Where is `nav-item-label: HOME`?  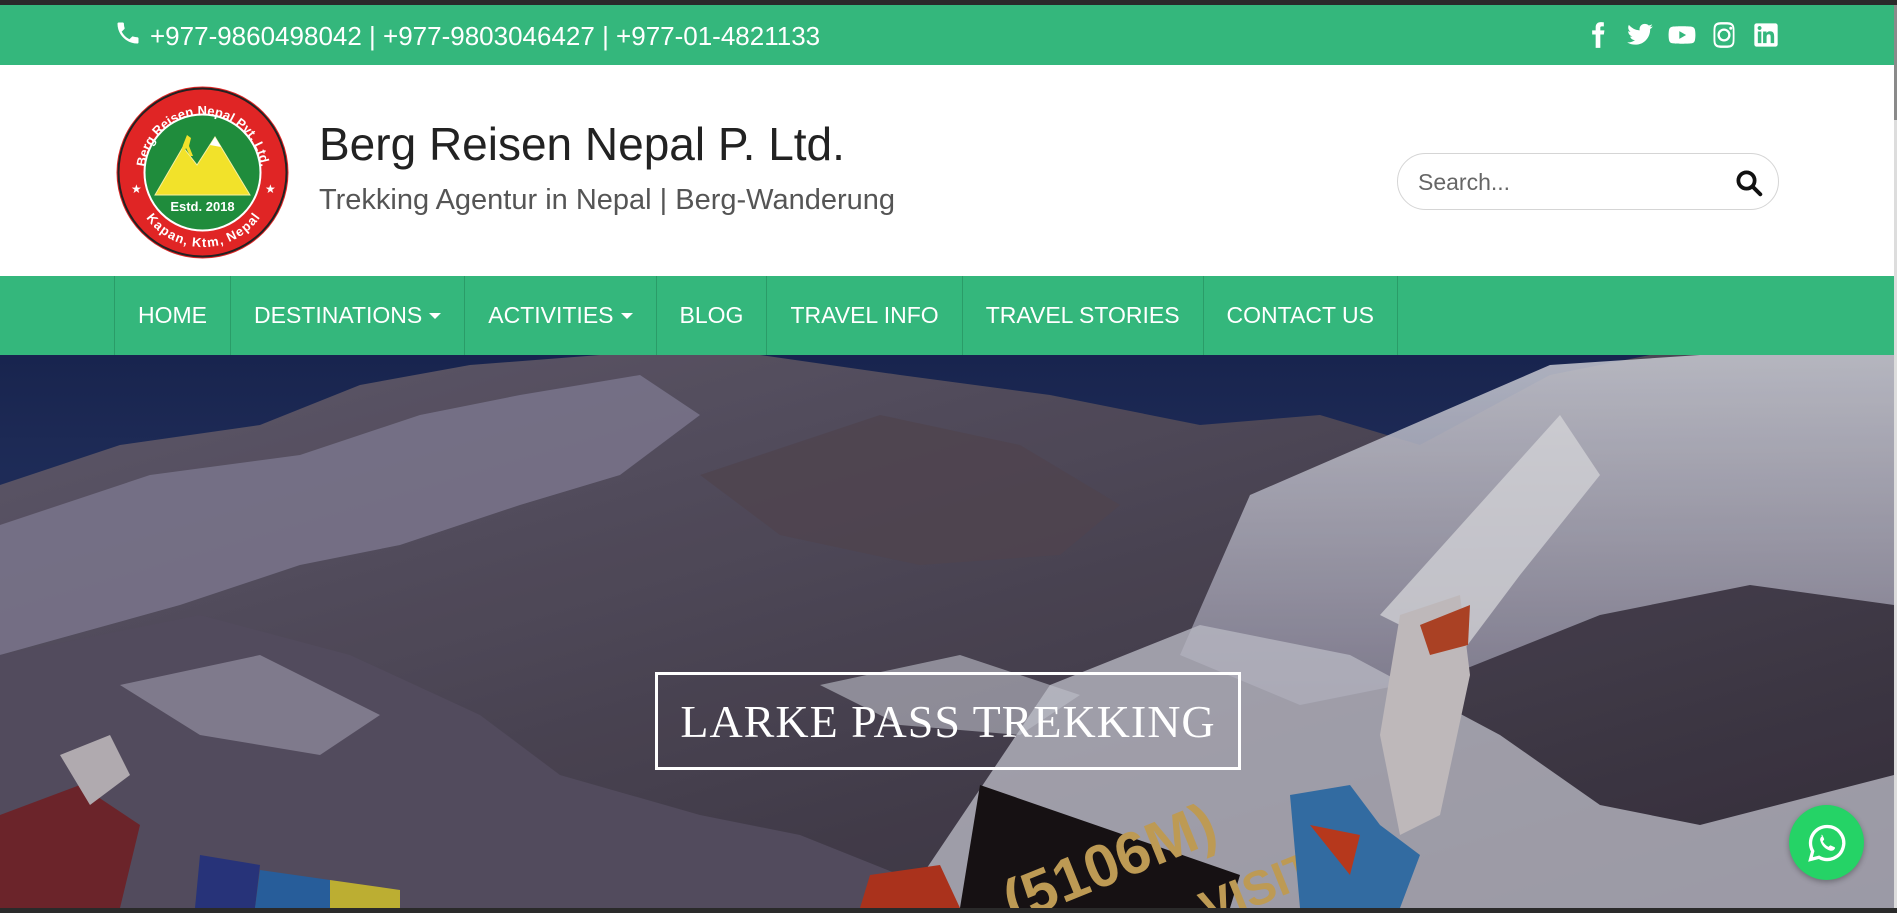 nav-item-label: HOME is located at coordinates (172, 315).